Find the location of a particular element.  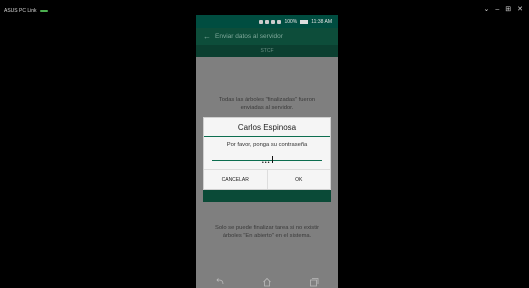

status-icons is located at coordinates (270, 21).